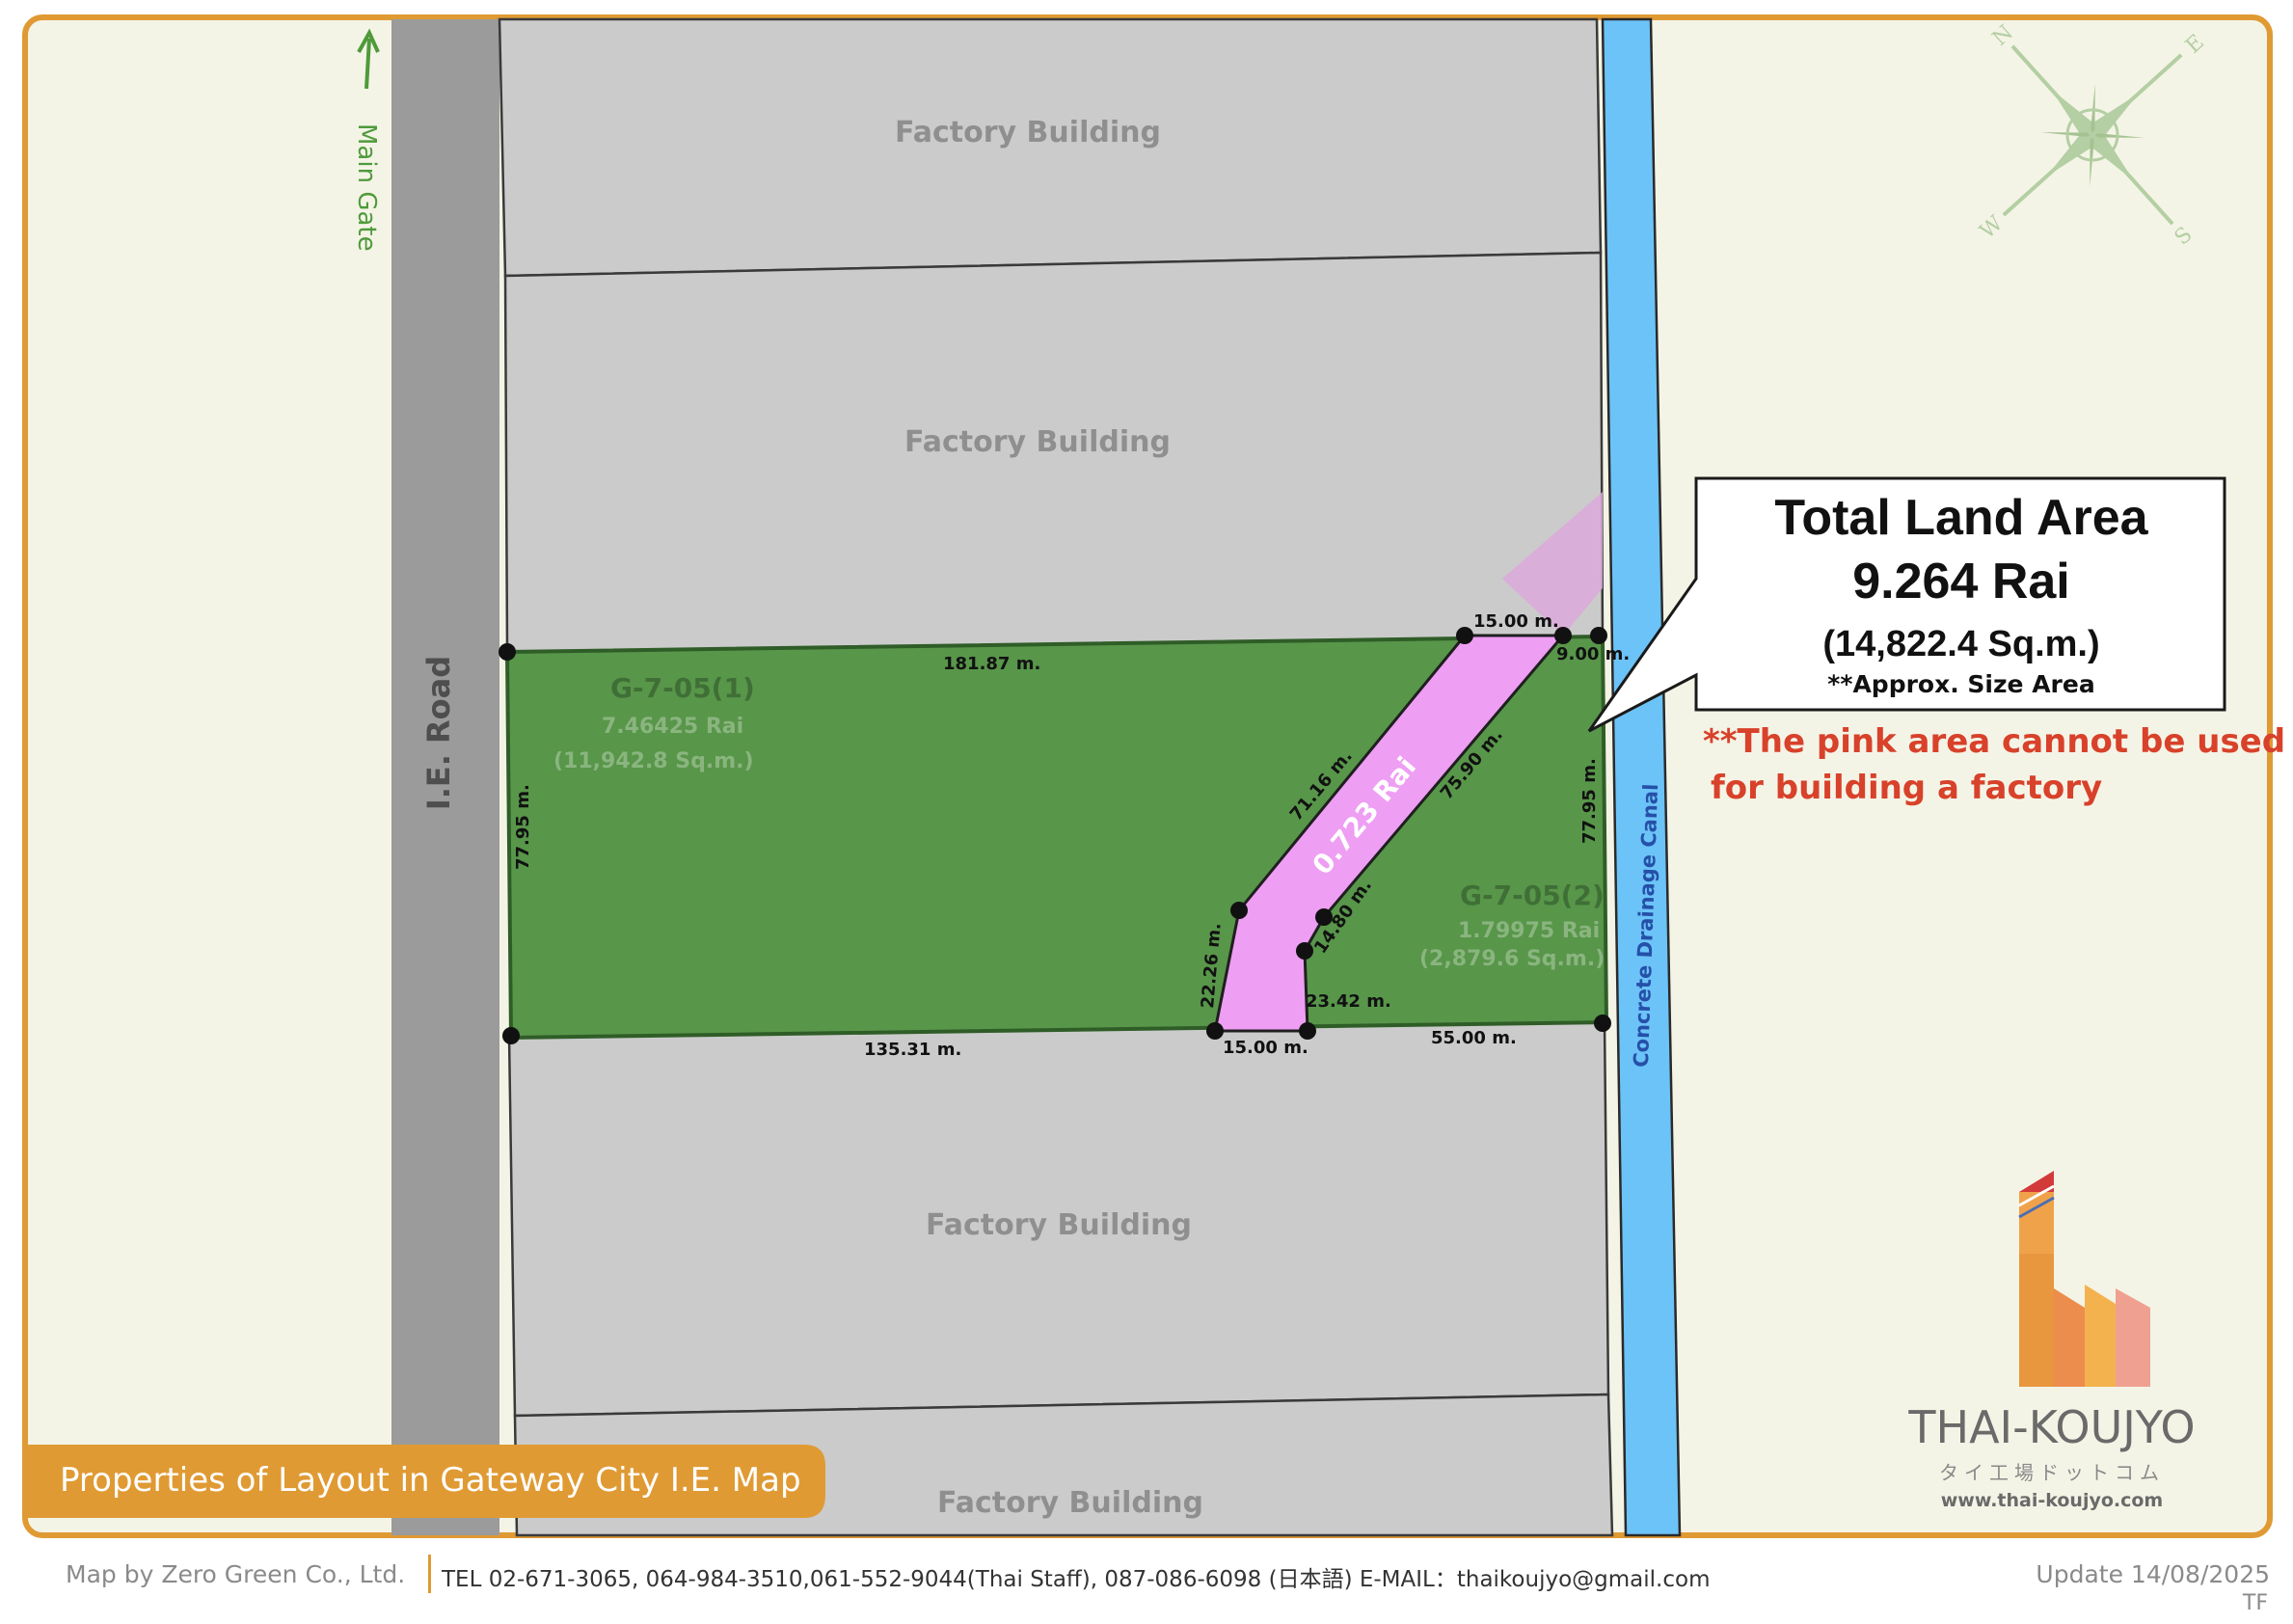 The height and width of the screenshot is (1624, 2293). Describe the element at coordinates (1516, 621) in the screenshot. I see `dim-top-pink: 15.00 m.` at that location.